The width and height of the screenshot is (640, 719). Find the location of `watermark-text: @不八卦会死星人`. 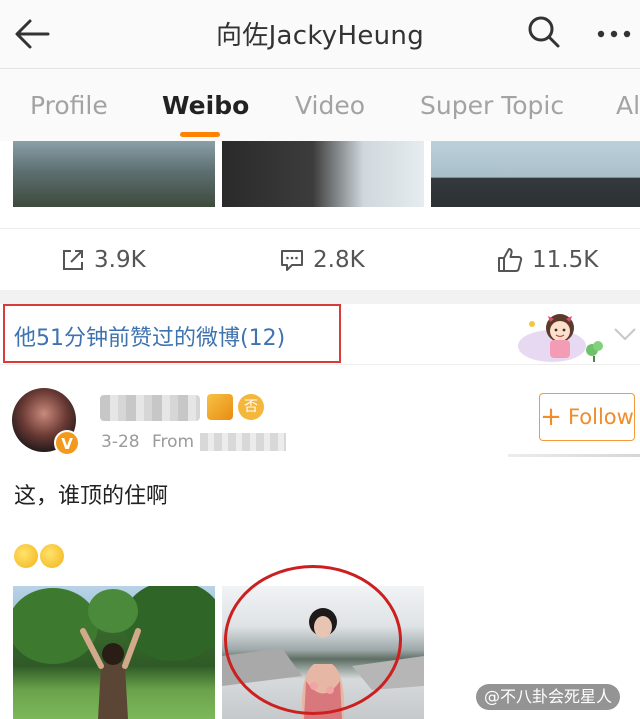

watermark-text: @不八卦会死星人 is located at coordinates (548, 696).